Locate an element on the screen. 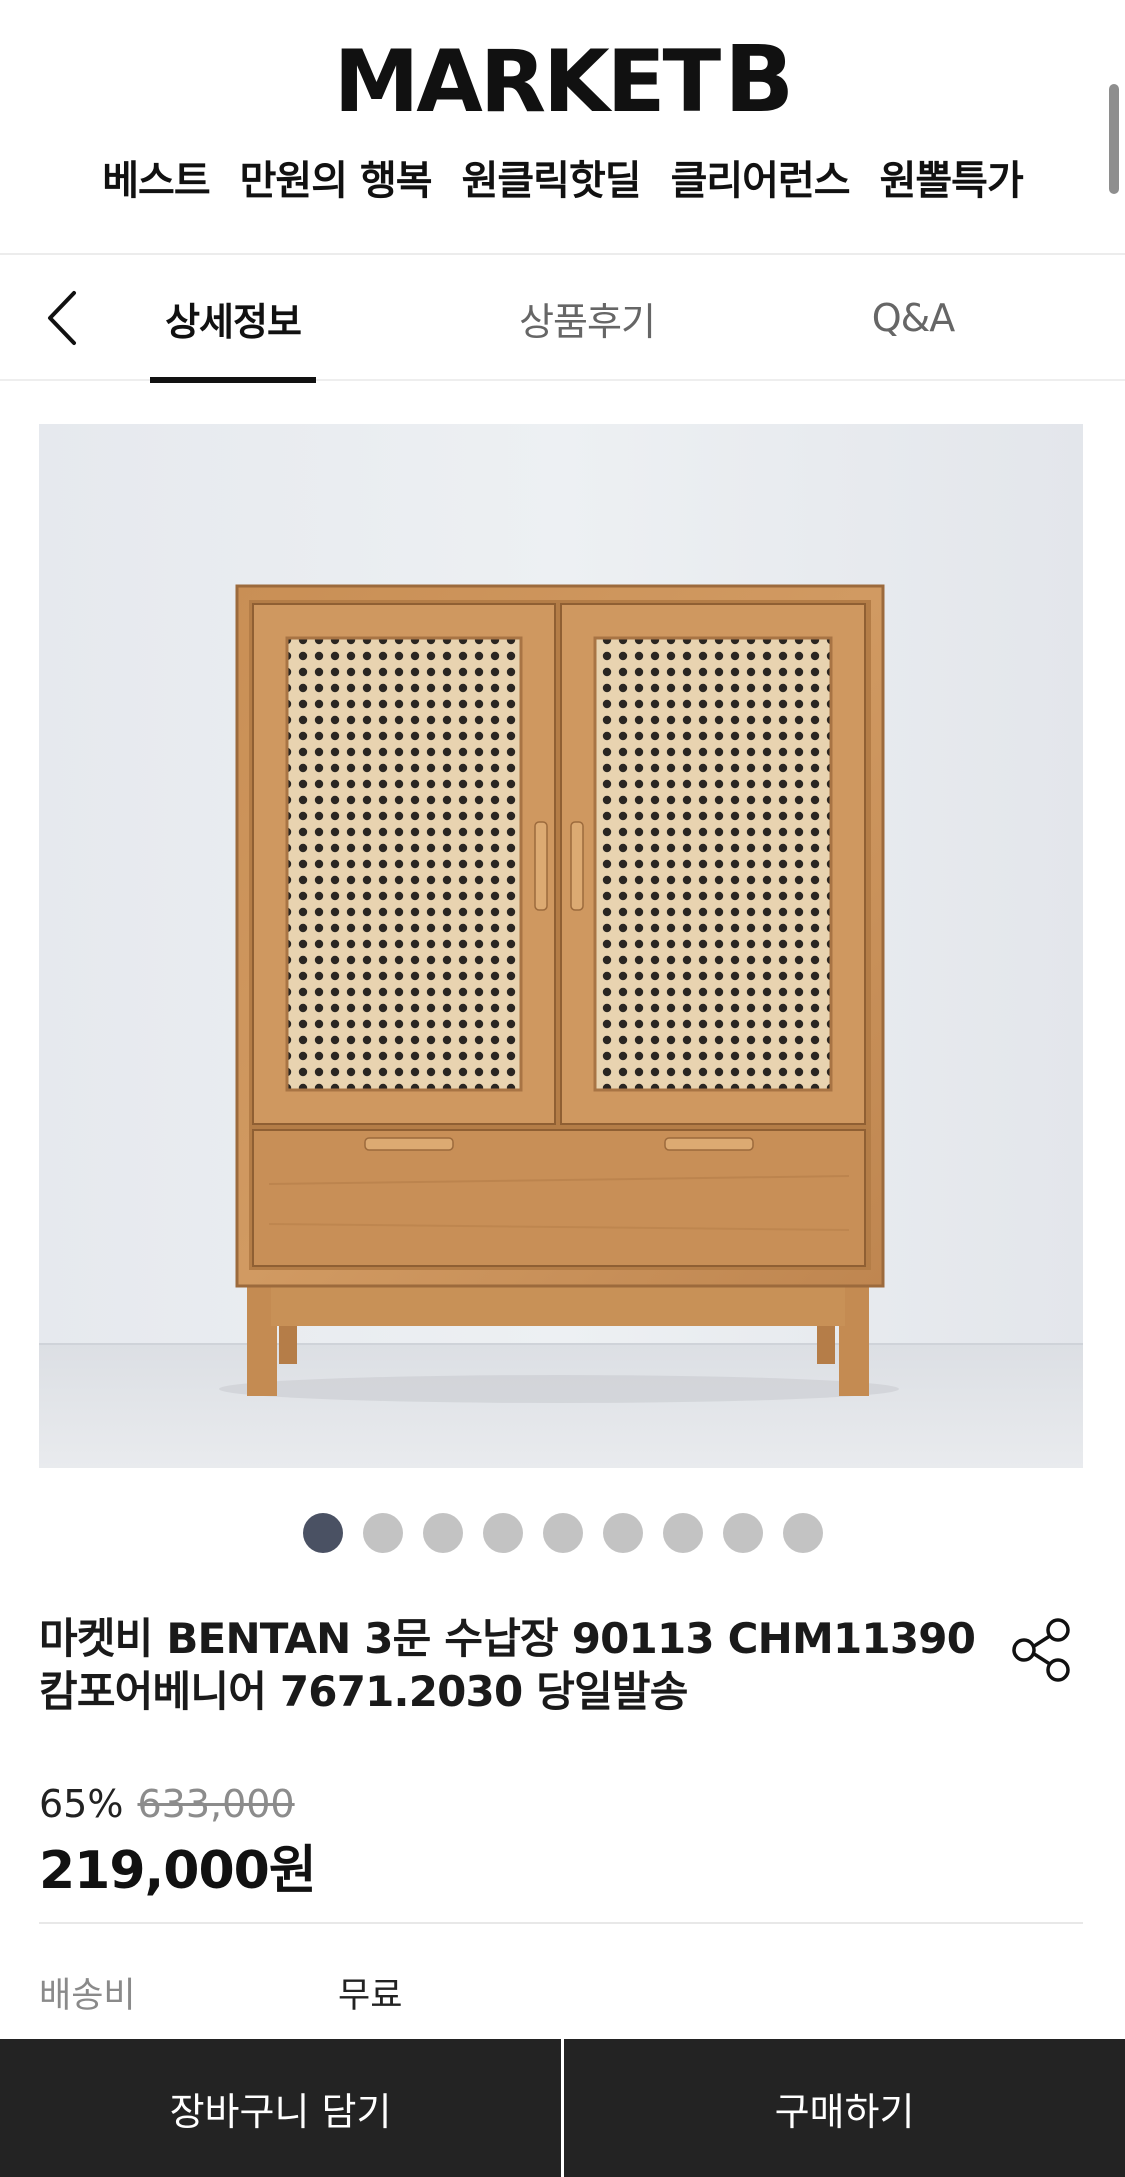 Image resolution: width=1125 pixels, height=2177 pixels. tab-reviews: 상품후기 is located at coordinates (587, 318).